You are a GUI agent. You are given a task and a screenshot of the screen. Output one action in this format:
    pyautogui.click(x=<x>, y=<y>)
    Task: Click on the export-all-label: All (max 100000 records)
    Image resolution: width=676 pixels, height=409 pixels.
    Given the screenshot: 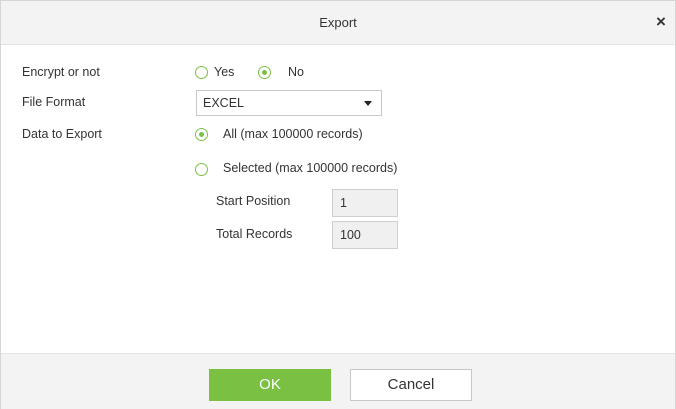 What is the action you would take?
    pyautogui.click(x=293, y=134)
    